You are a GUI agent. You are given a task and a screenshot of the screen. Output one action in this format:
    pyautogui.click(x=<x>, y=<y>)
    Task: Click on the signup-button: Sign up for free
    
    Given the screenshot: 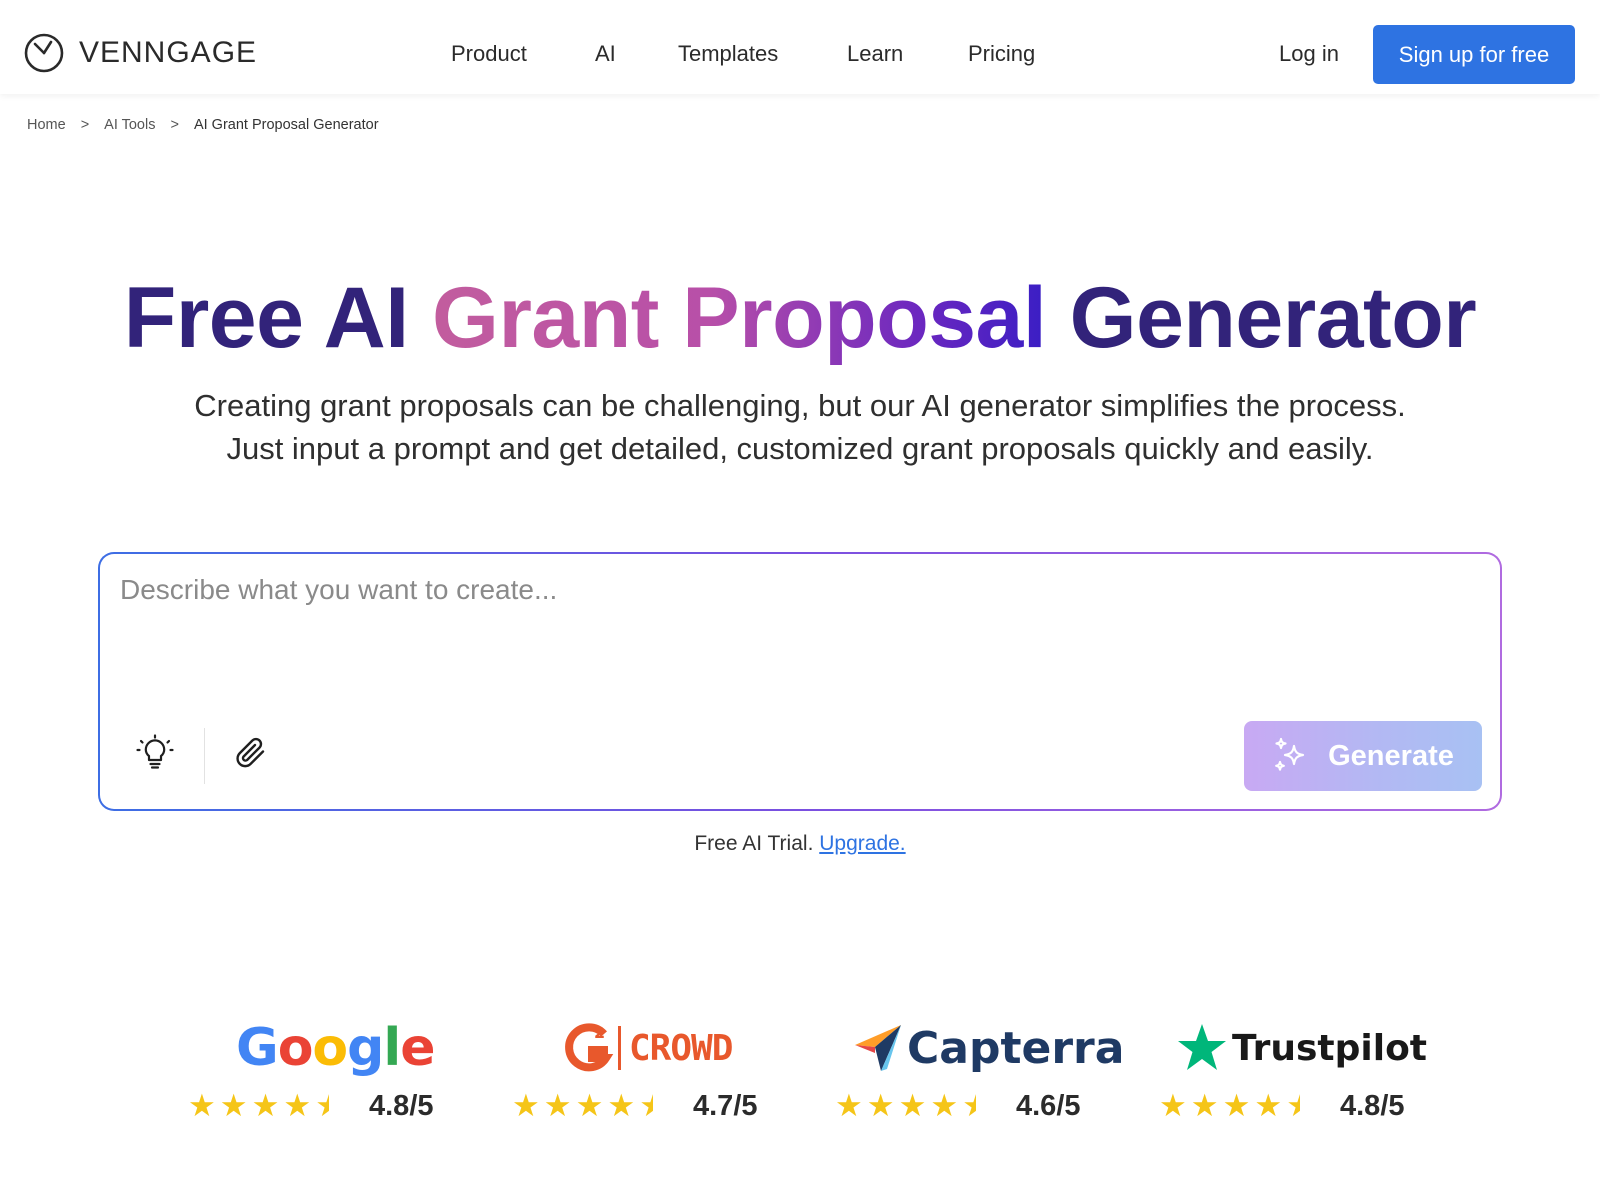 What is the action you would take?
    pyautogui.click(x=1474, y=54)
    